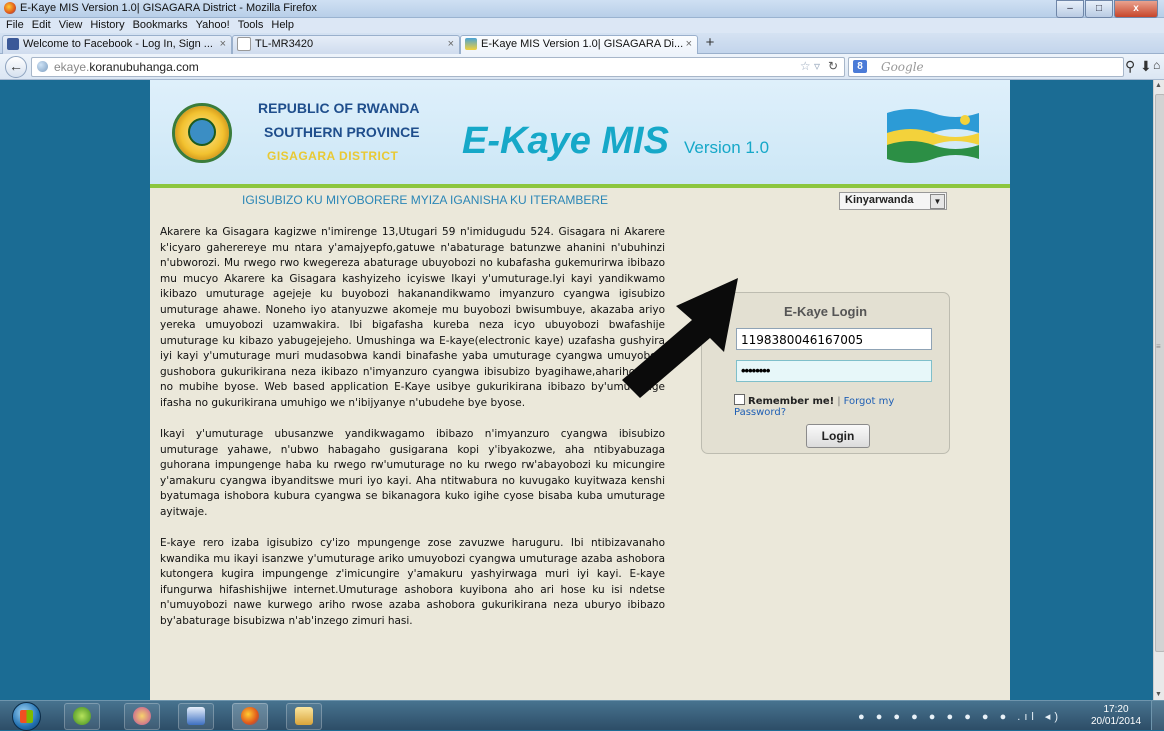 The width and height of the screenshot is (1164, 731). I want to click on header-country: REPUBLIC OF RWANDA, so click(339, 108).